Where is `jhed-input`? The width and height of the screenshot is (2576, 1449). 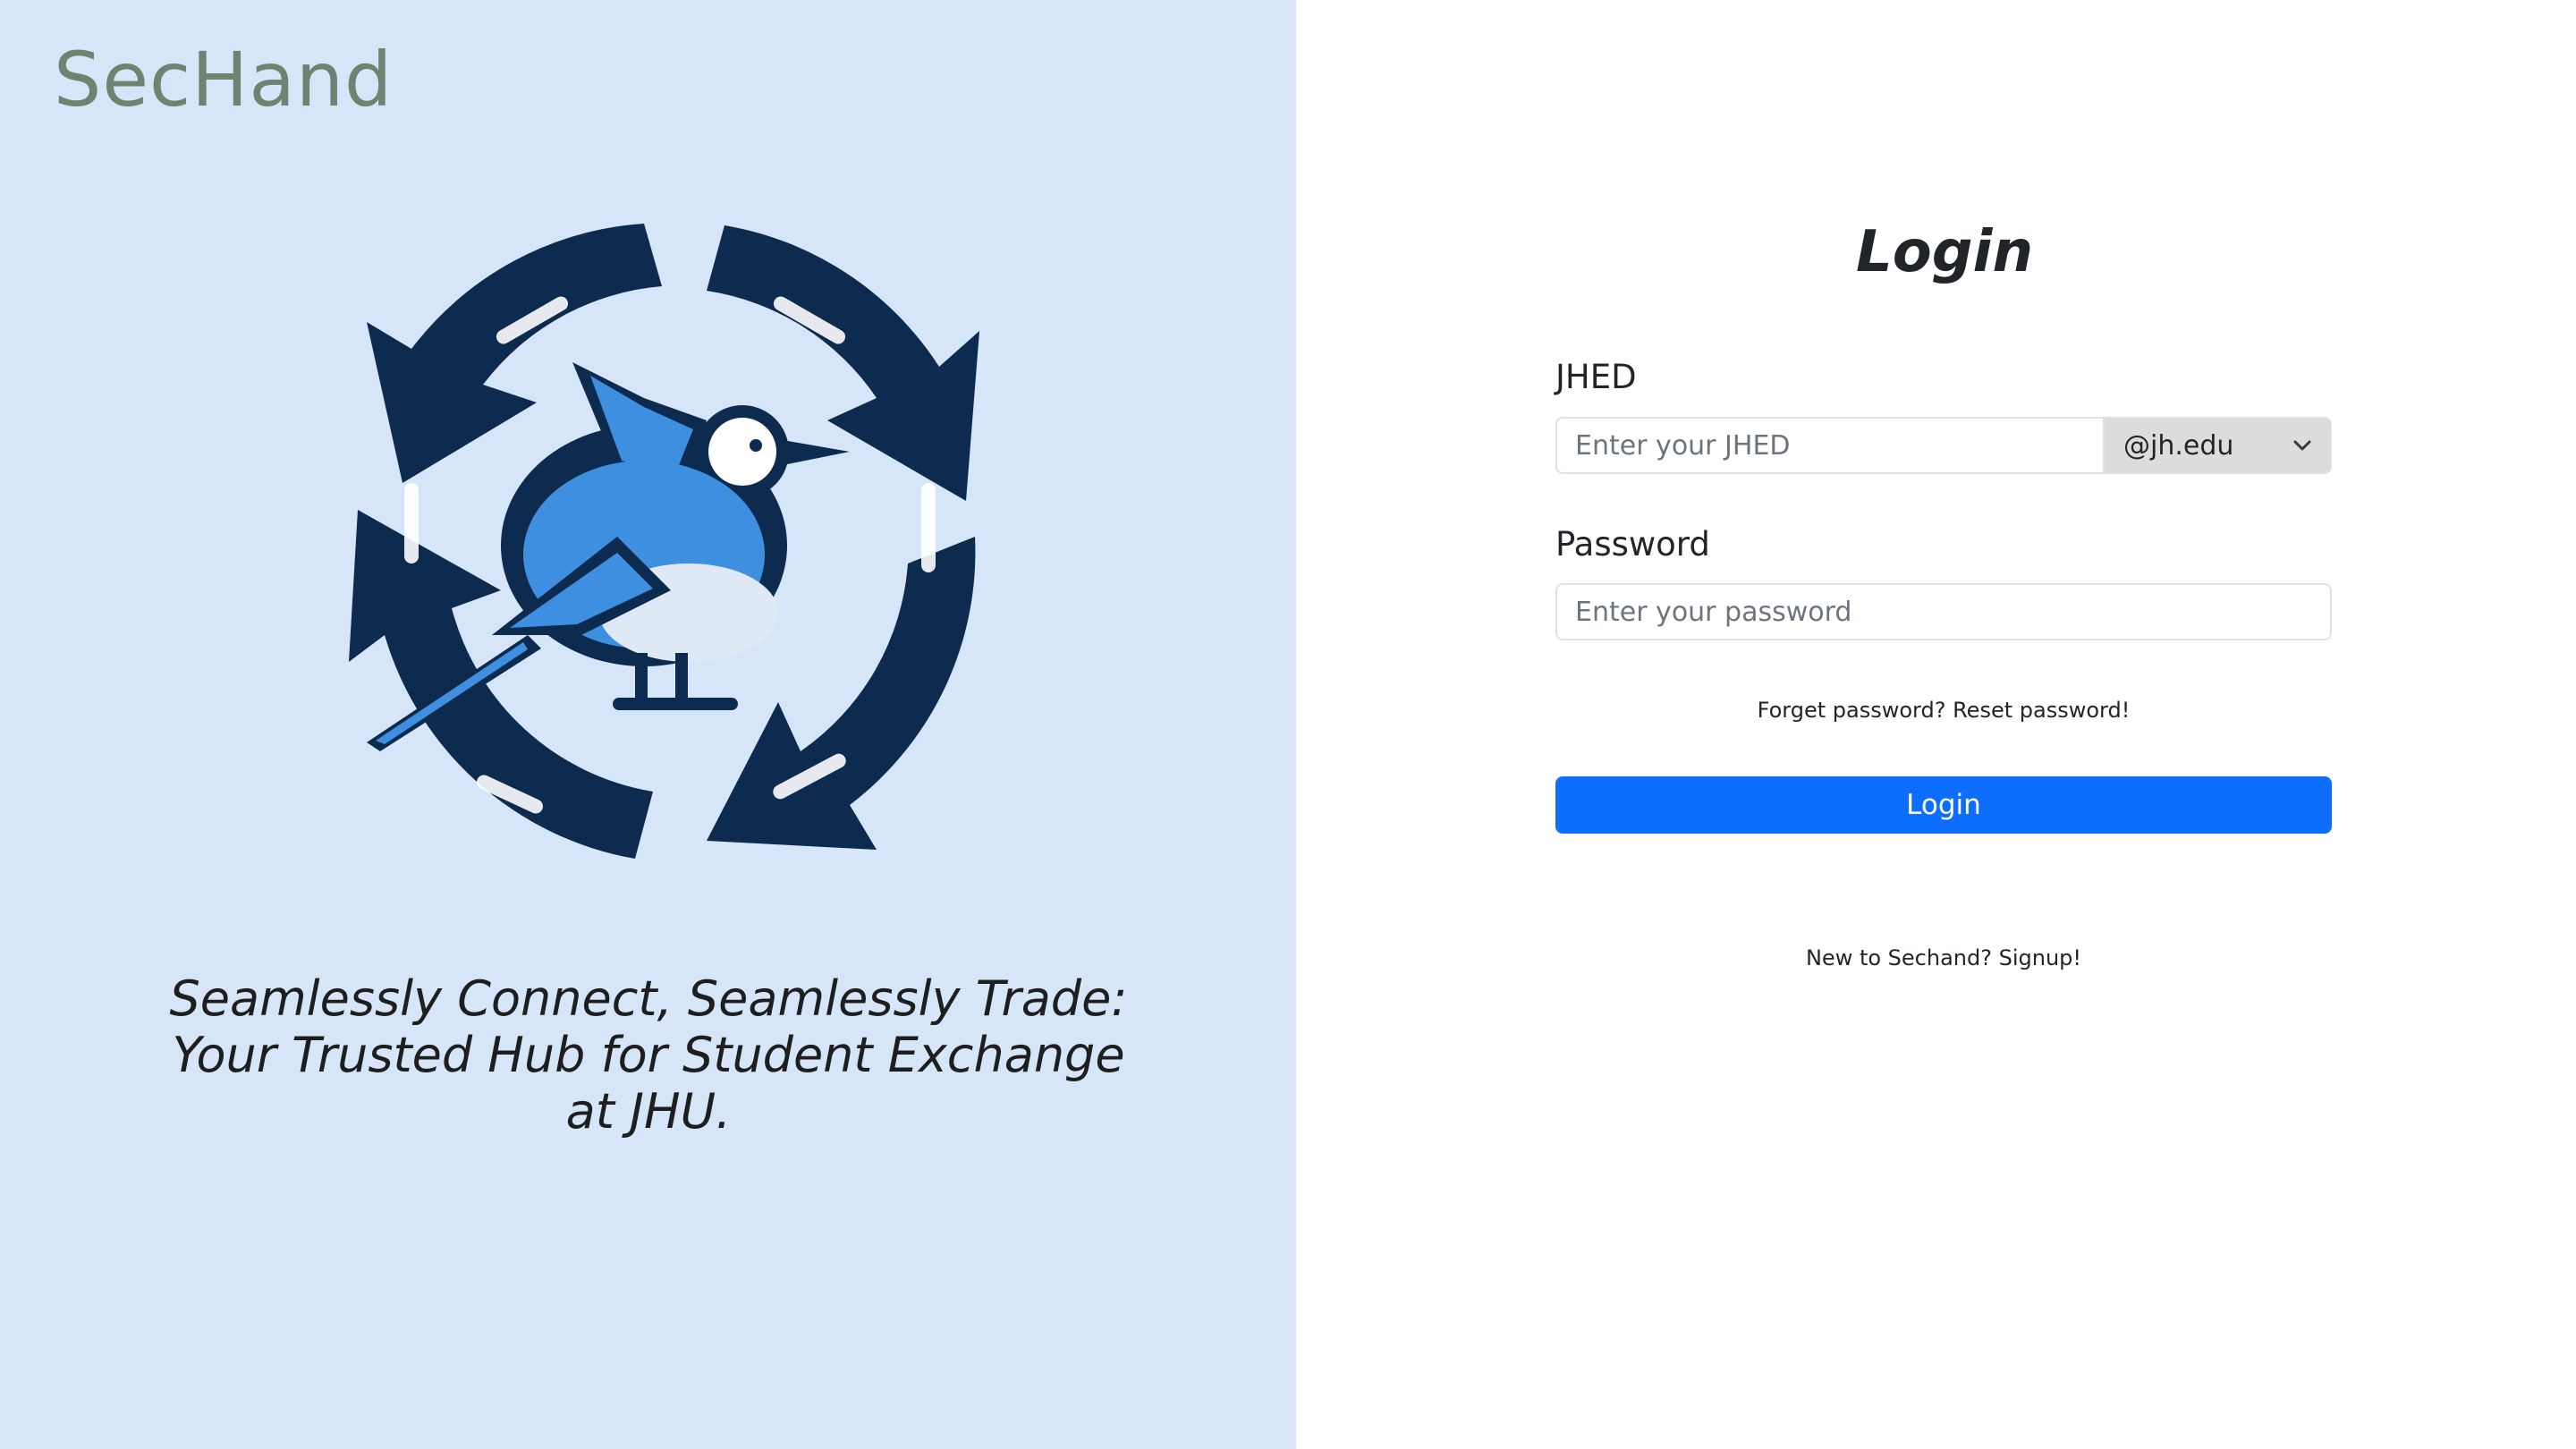
jhed-input is located at coordinates (1830, 445).